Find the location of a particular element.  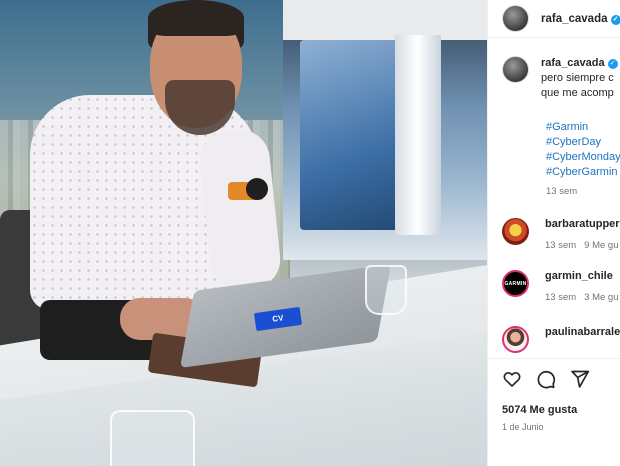

author-username: rafa_cavada ✓ is located at coordinates (580, 19).